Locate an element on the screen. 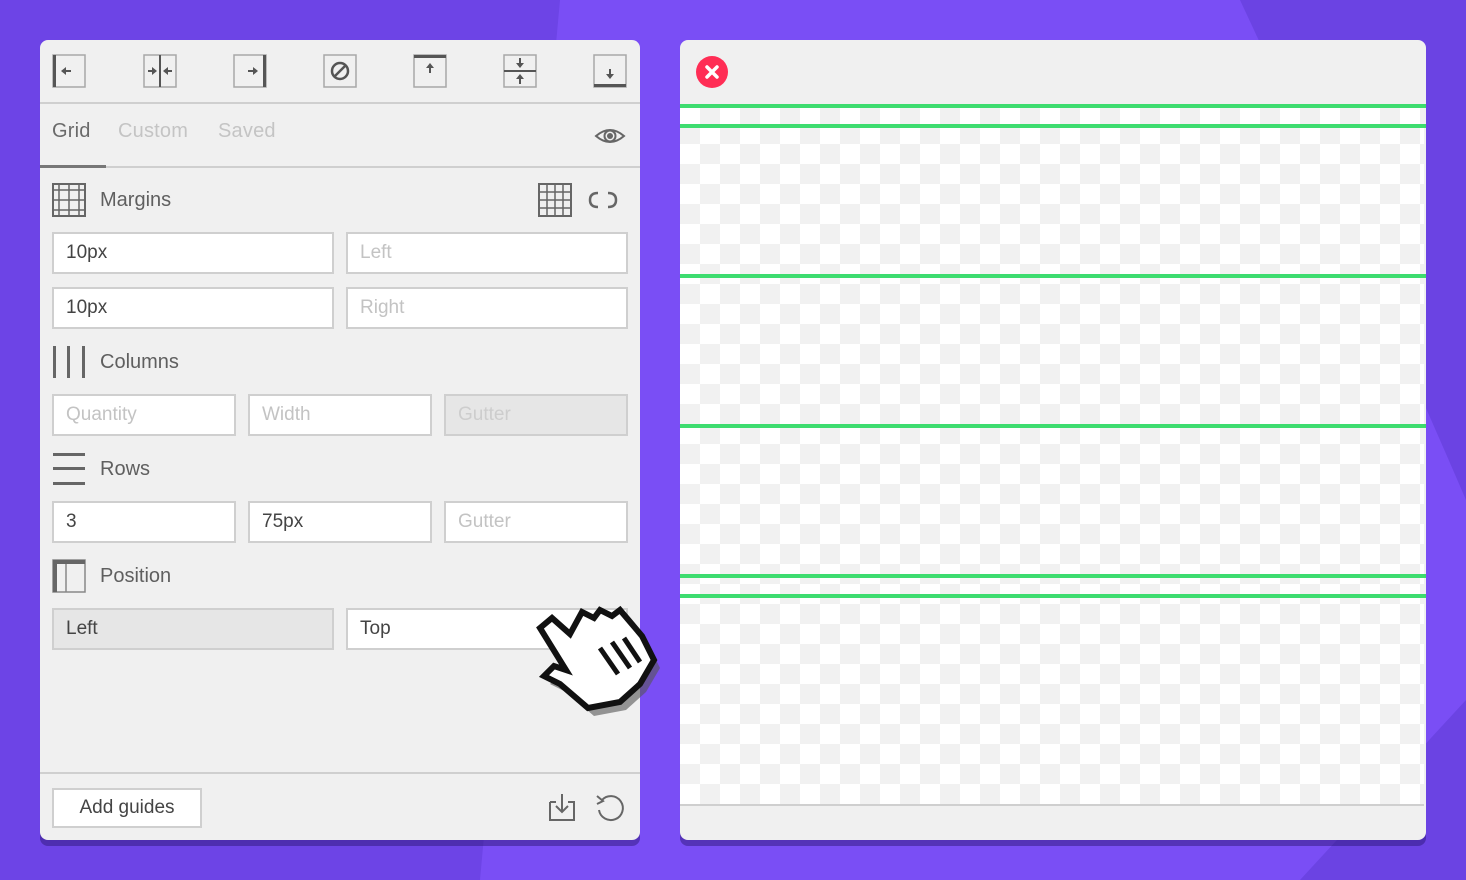 This screenshot has width=1466, height=880. tab-custom: Custom is located at coordinates (153, 131).